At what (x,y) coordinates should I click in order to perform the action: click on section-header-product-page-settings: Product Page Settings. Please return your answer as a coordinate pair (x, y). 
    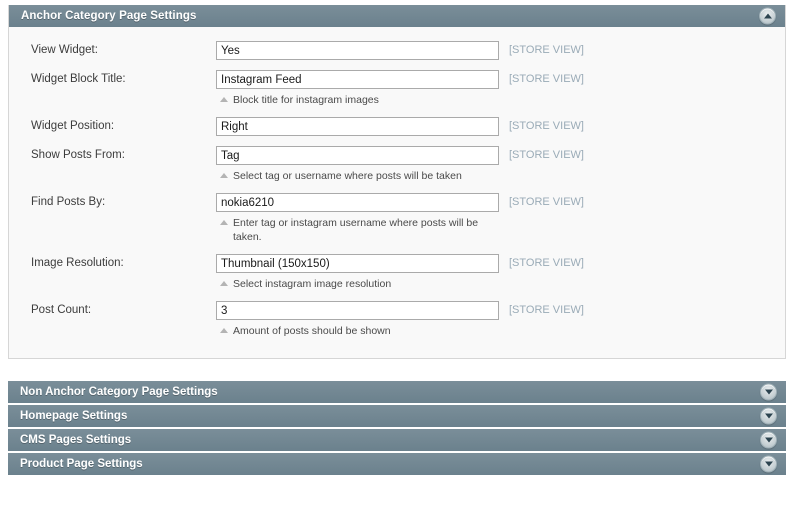
    Looking at the image, I should click on (397, 464).